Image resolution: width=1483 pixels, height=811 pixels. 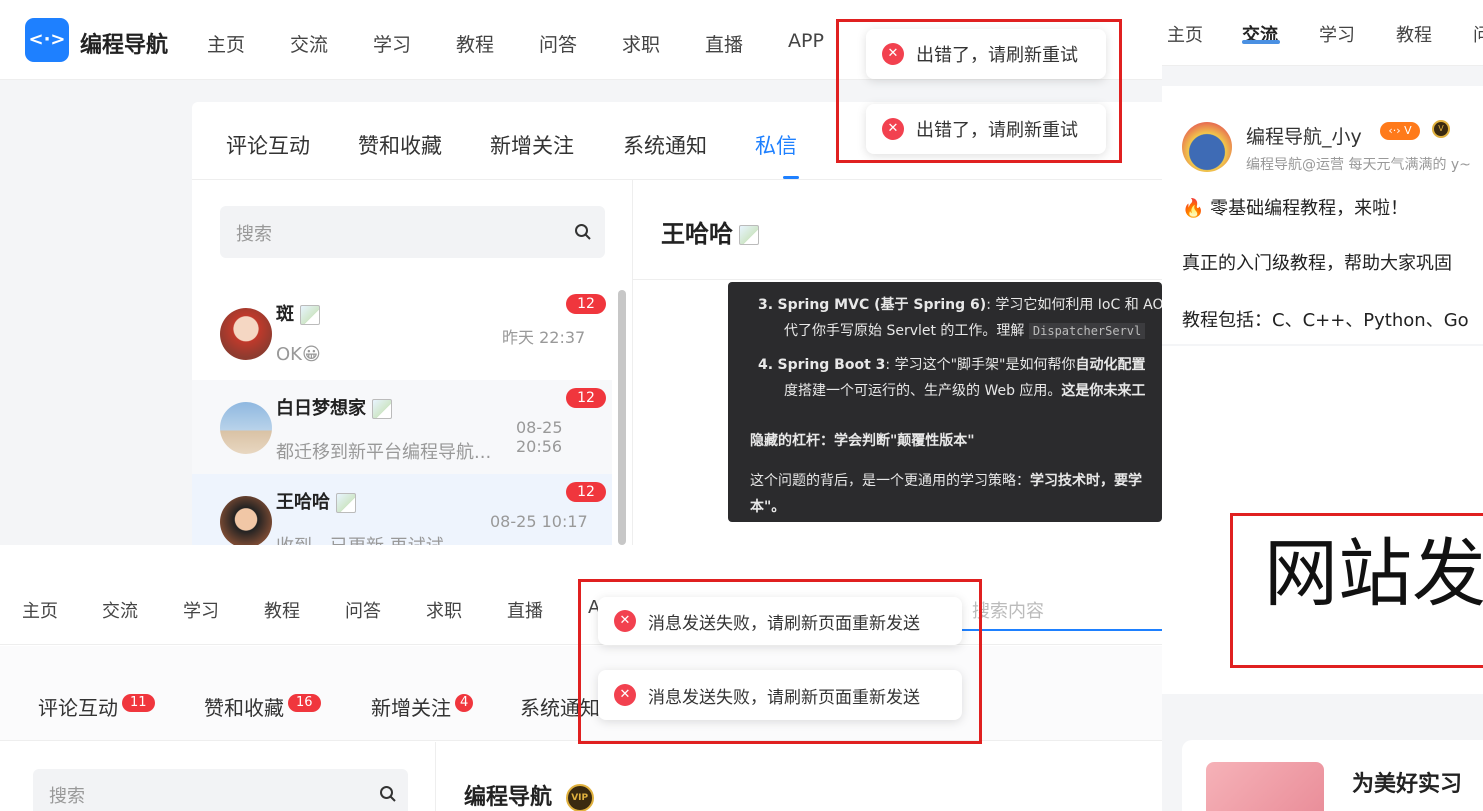 I want to click on site-search-input: 搜索内容, so click(x=1059, y=610).